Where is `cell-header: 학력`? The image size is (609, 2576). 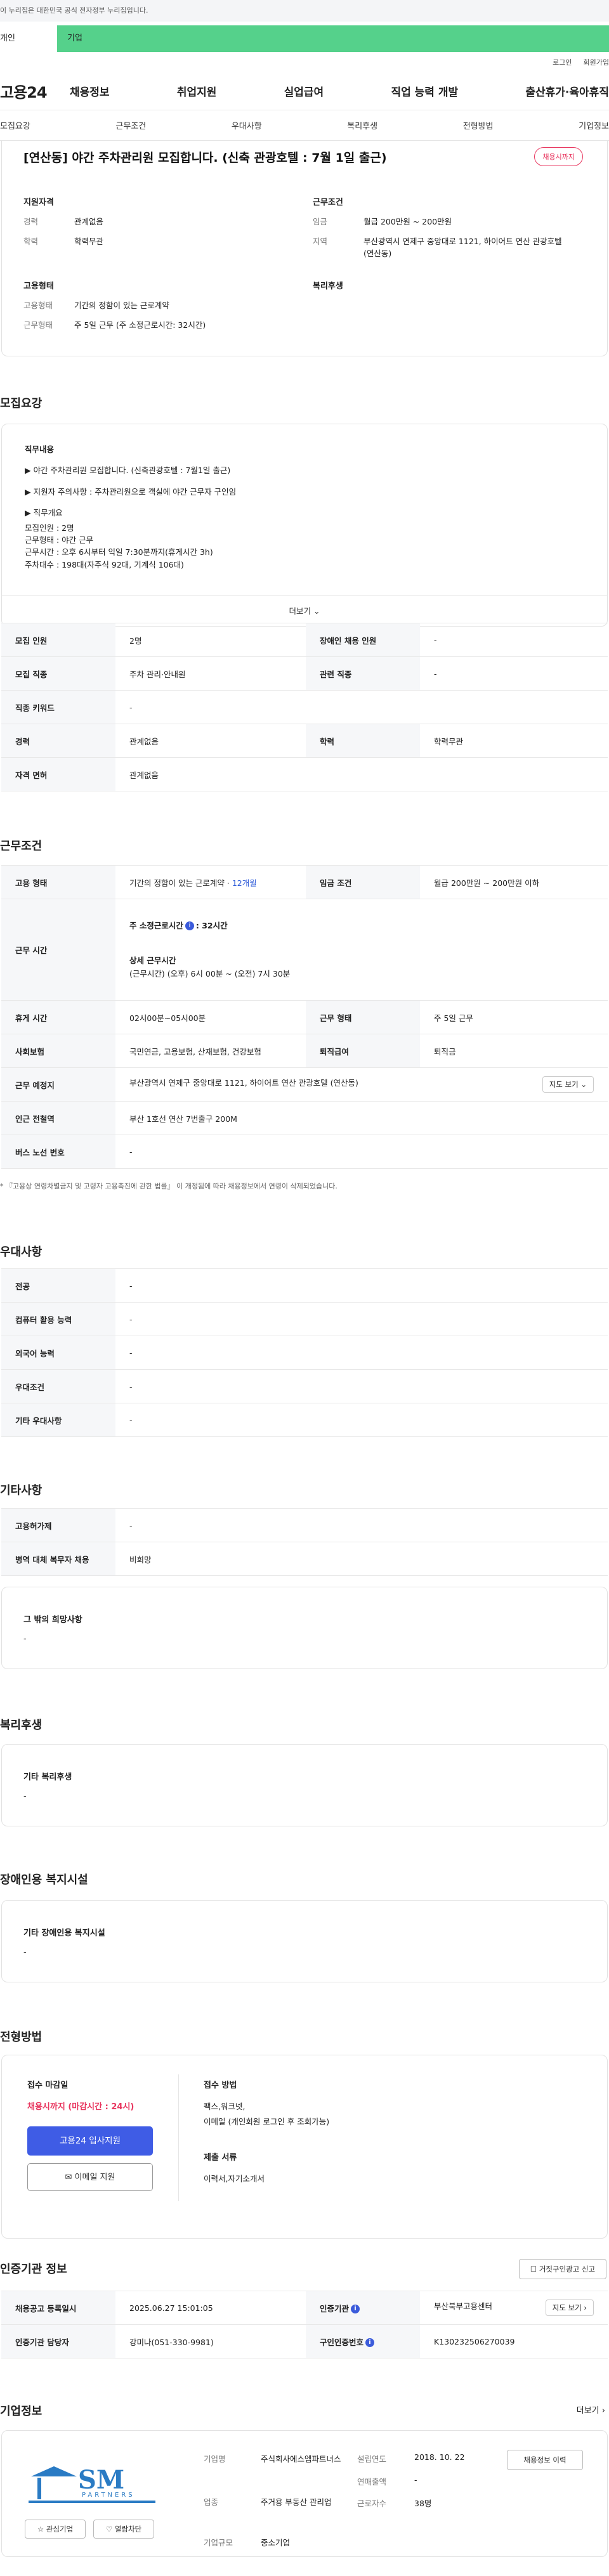 cell-header: 학력 is located at coordinates (363, 741).